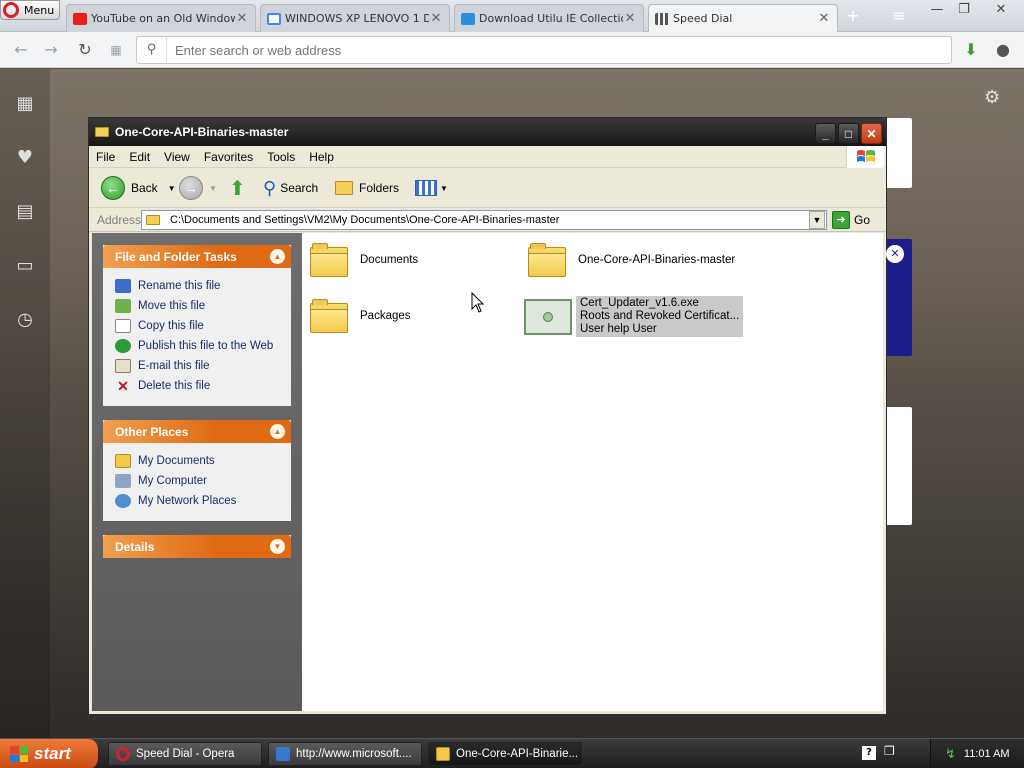 The image size is (1024, 768). I want to click on download-icon: ⬇, so click(971, 50).